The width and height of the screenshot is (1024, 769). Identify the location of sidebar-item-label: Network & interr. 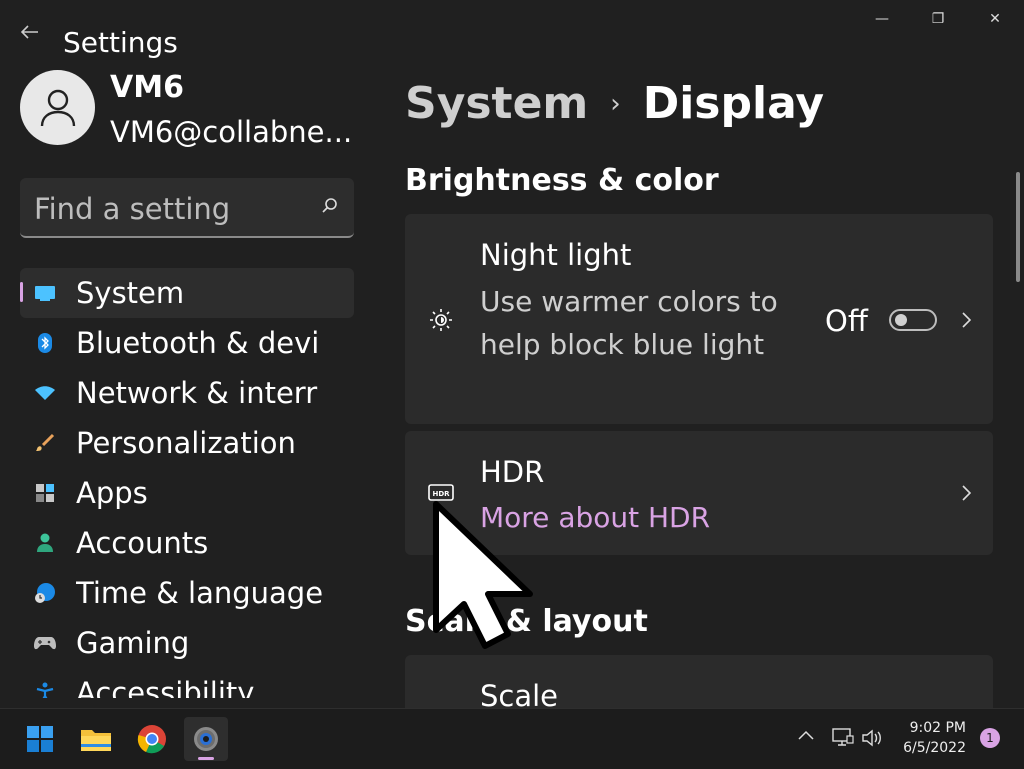
(197, 393).